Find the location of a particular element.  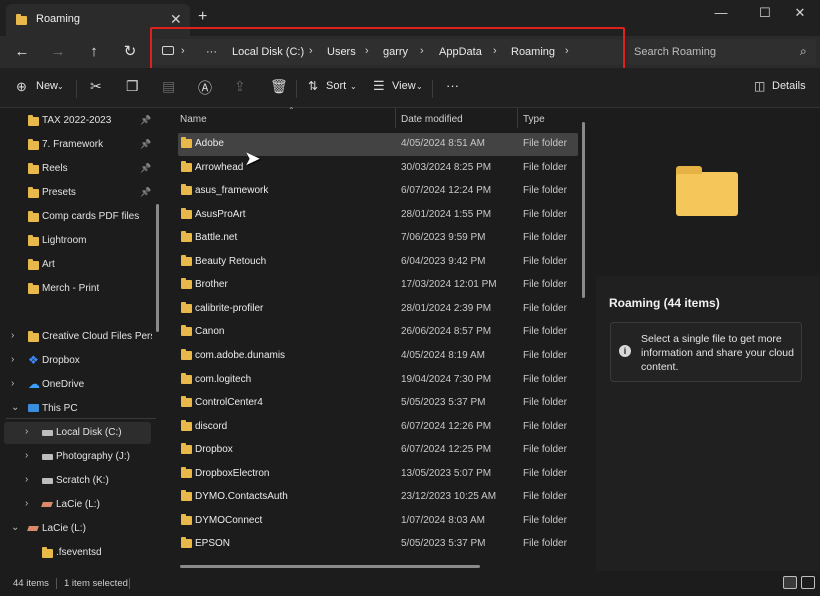

sidebar-item-label: LaCie (L:) is located at coordinates (78, 504).